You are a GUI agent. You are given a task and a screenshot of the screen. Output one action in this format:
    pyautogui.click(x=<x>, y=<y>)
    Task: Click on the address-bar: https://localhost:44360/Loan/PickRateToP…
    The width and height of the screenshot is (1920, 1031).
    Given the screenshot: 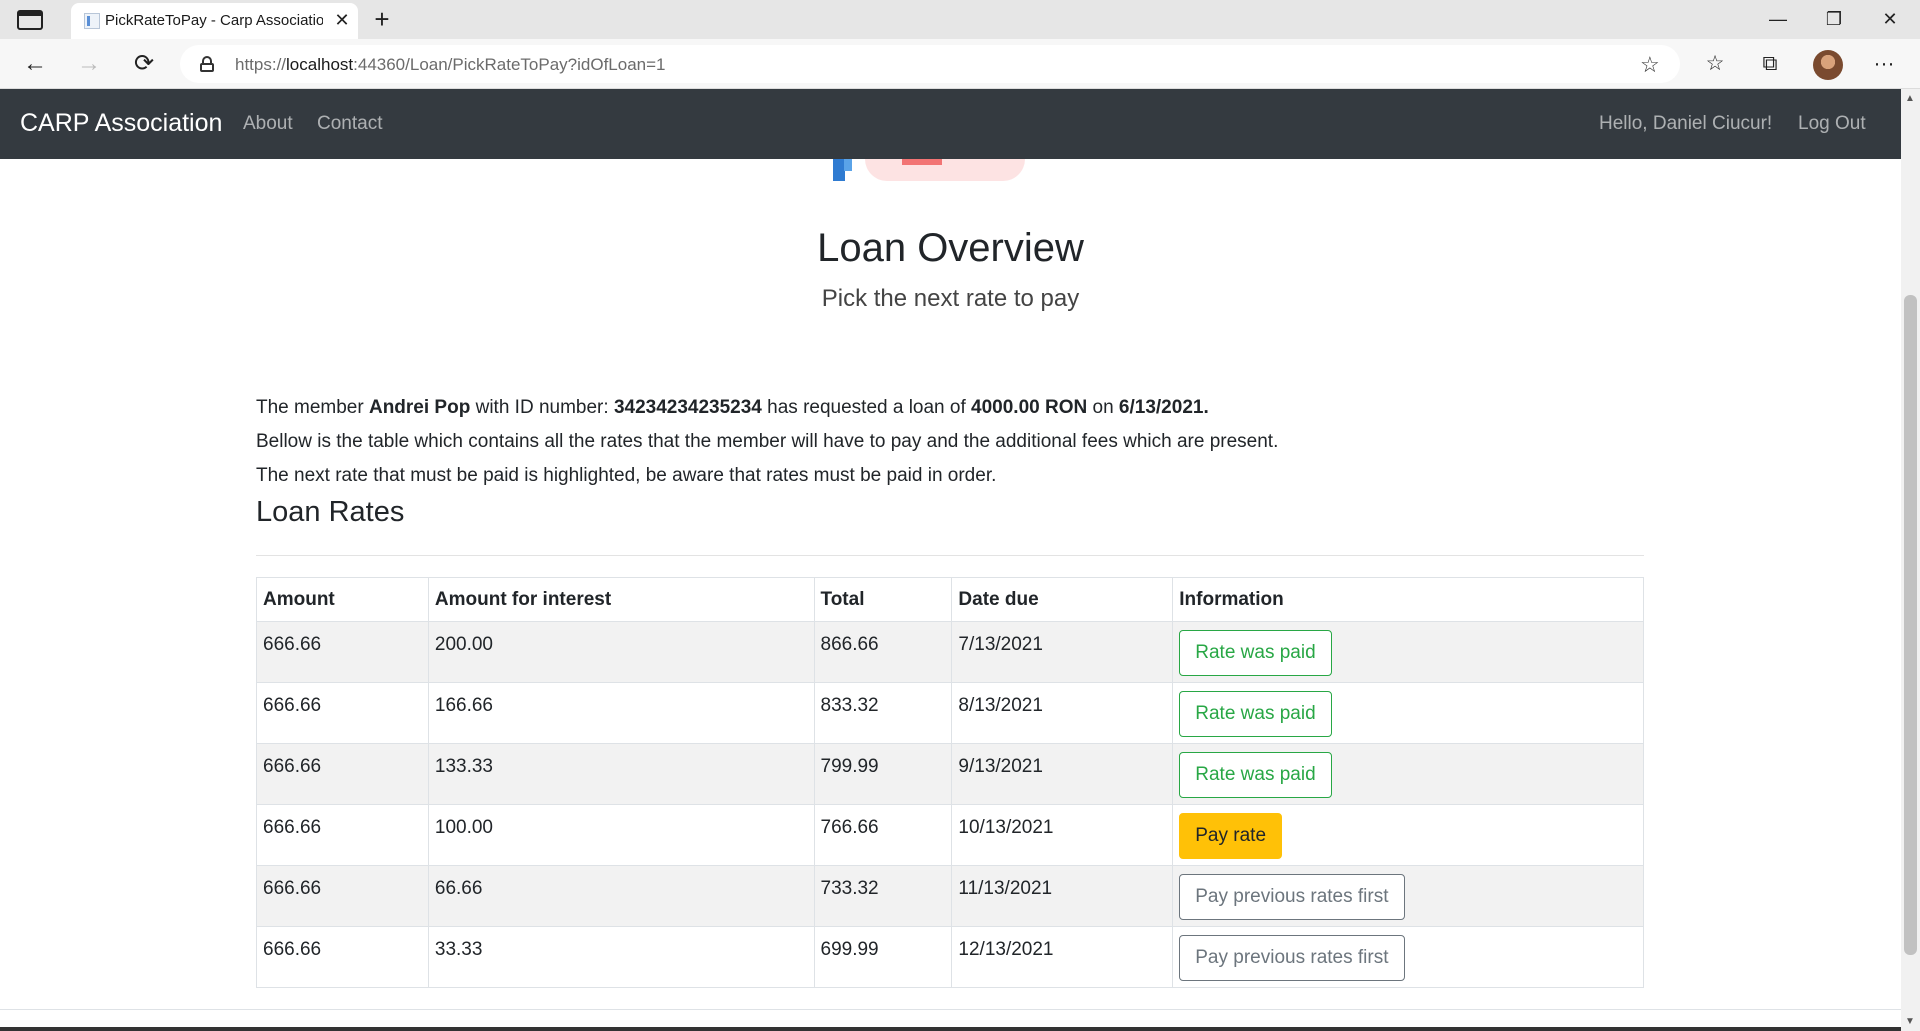 What is the action you would take?
    pyautogui.click(x=930, y=64)
    